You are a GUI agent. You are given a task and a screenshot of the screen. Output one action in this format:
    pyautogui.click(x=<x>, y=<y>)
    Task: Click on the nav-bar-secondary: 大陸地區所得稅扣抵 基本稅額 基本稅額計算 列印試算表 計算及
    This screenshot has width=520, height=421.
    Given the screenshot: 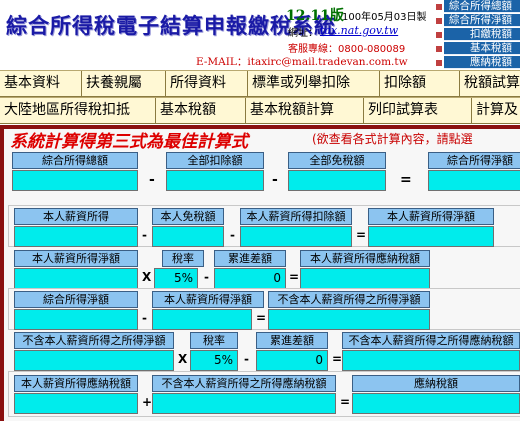 What is the action you would take?
    pyautogui.click(x=260, y=110)
    